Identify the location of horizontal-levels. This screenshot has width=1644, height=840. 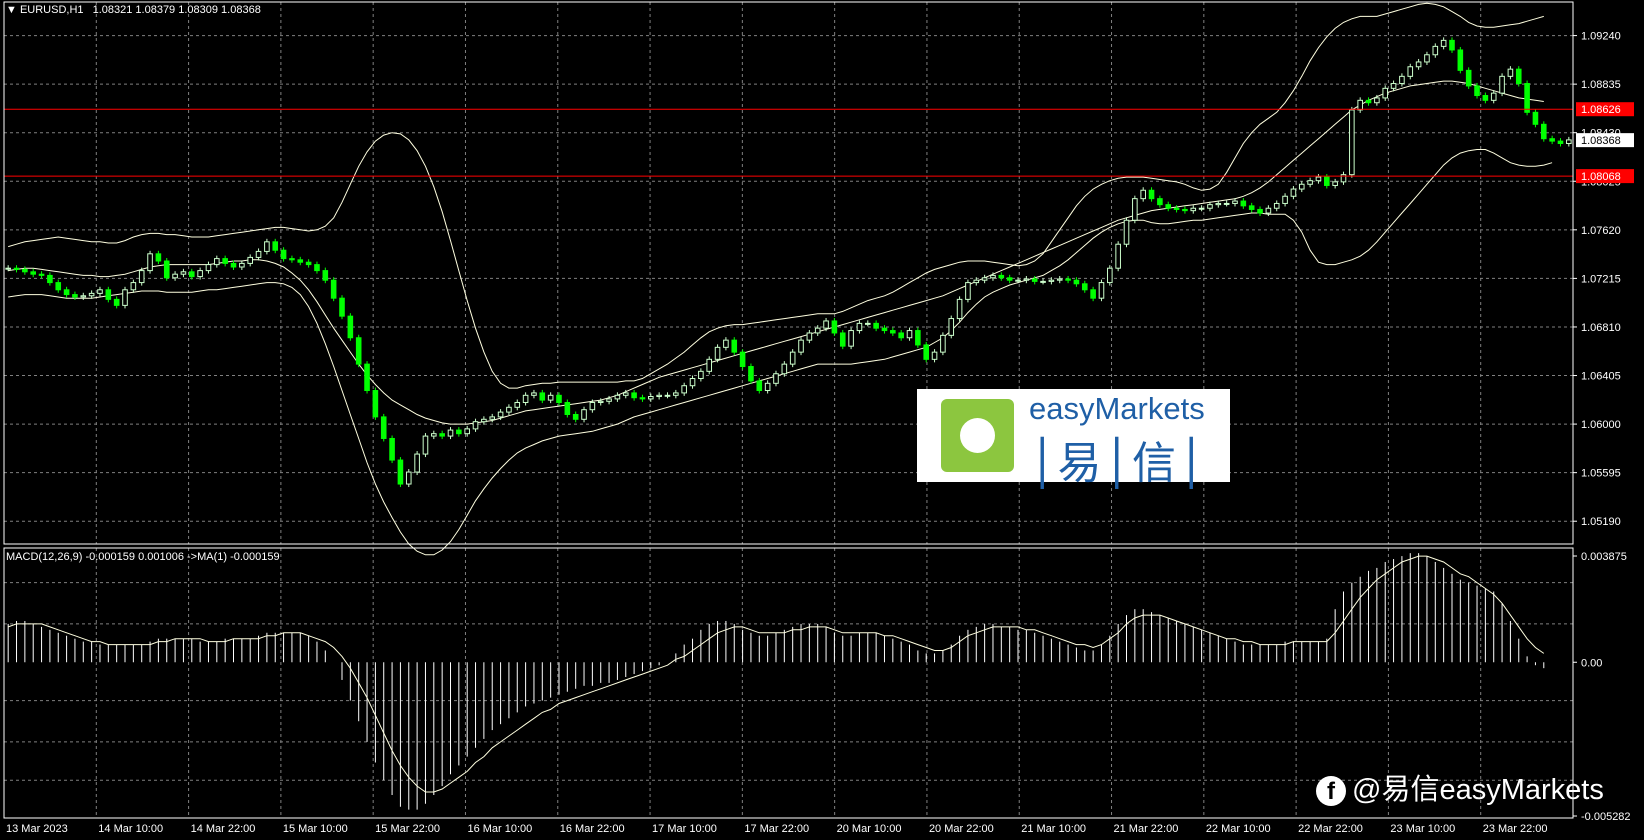
(788, 142).